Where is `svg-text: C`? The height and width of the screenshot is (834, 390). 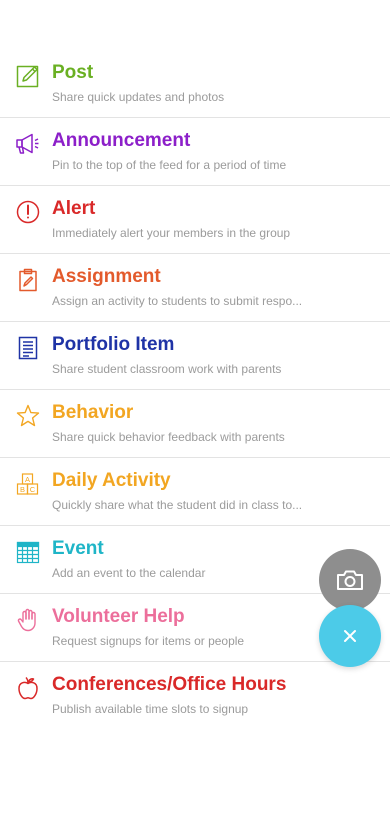
svg-text: C is located at coordinates (33, 489).